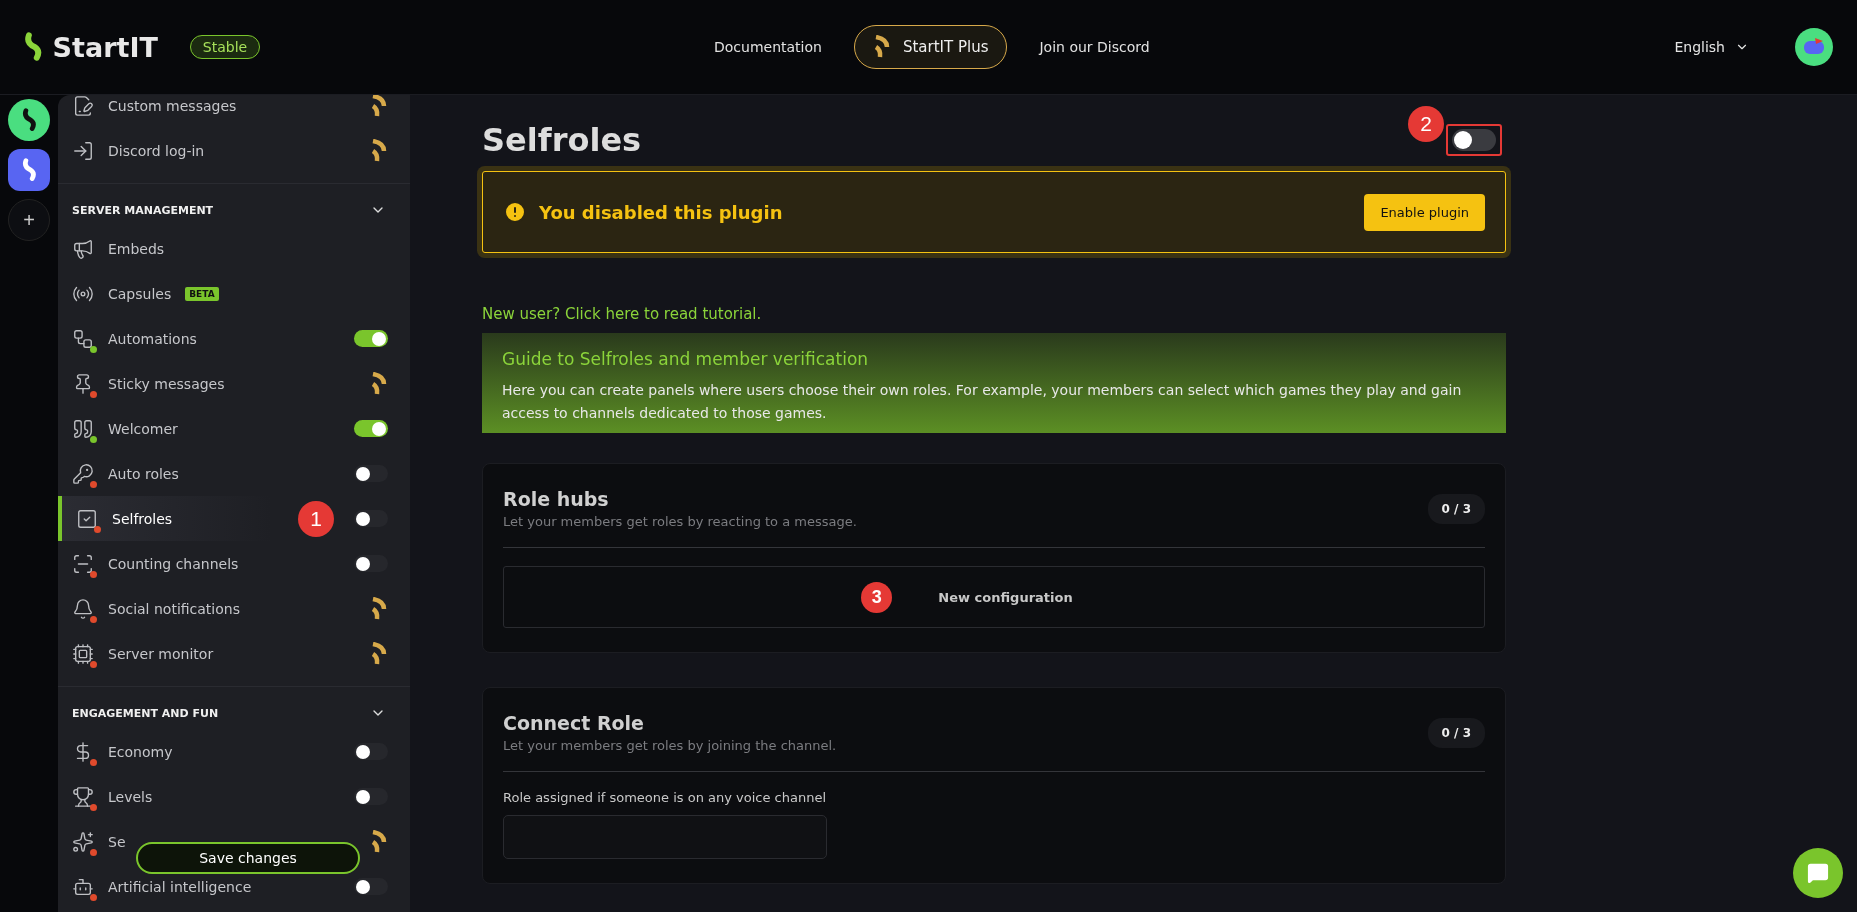  I want to click on beta-badge: BETA, so click(202, 293).